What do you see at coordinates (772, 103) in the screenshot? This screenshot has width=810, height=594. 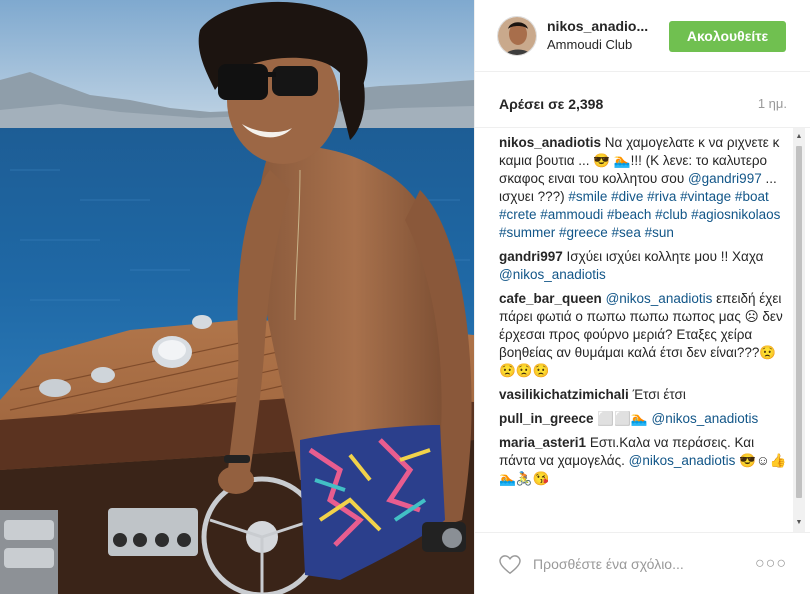 I see `post-time: 1 ημ.` at bounding box center [772, 103].